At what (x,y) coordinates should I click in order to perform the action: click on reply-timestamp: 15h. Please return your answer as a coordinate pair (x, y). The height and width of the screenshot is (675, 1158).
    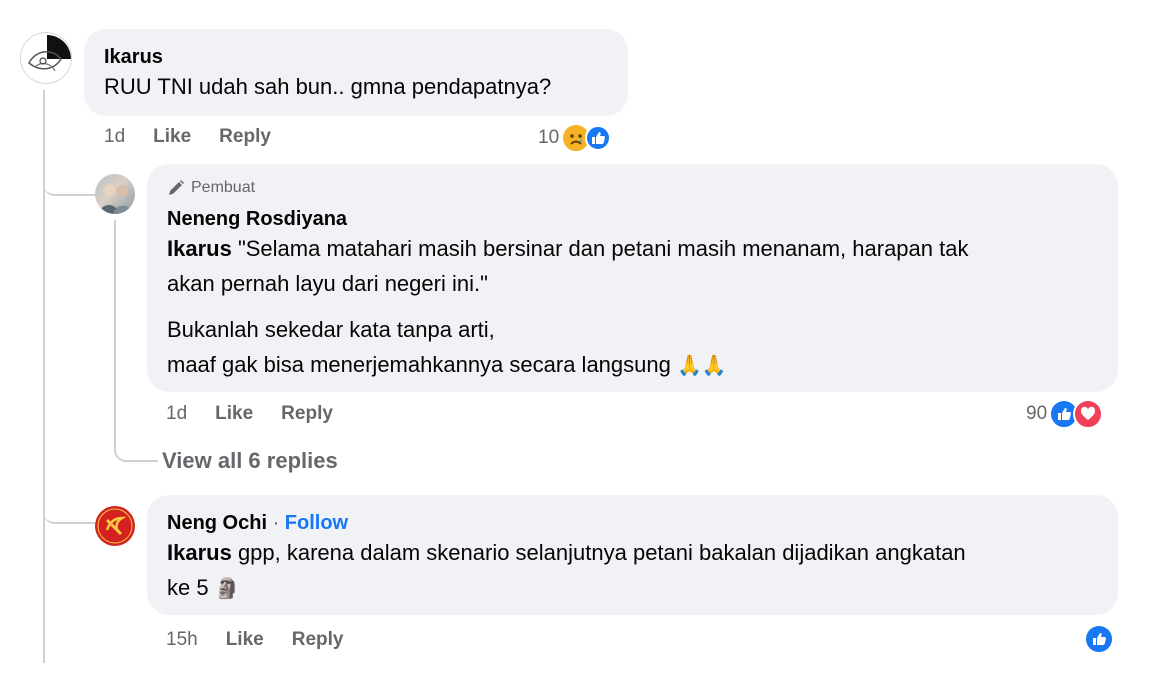
    Looking at the image, I should click on (182, 640).